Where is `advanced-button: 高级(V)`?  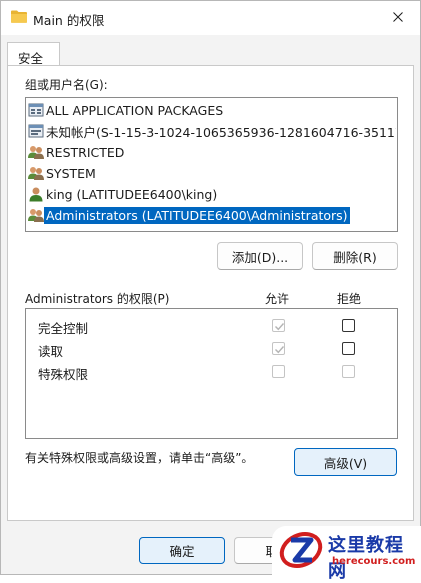 advanced-button: 高级(V) is located at coordinates (345, 462).